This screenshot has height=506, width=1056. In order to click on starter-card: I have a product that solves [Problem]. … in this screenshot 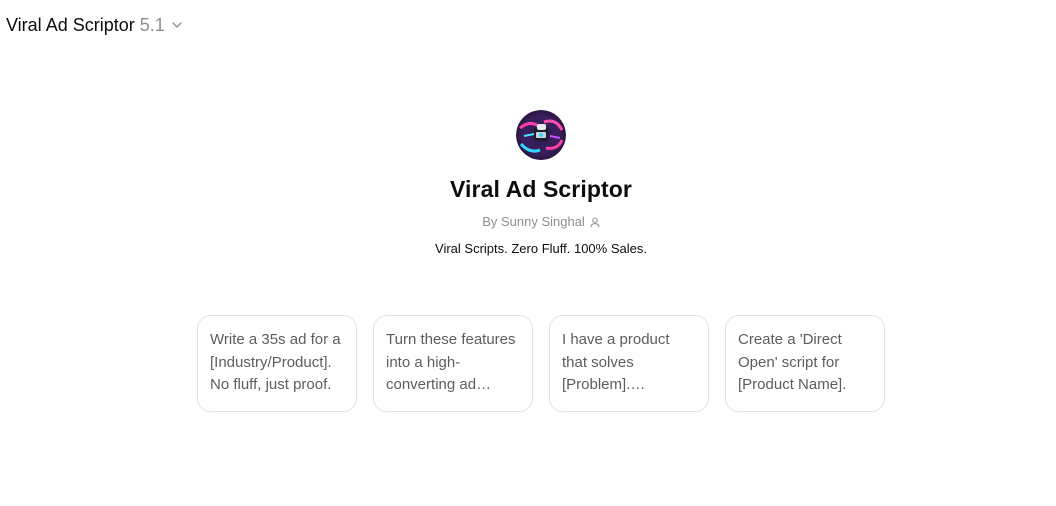, I will do `click(629, 363)`.